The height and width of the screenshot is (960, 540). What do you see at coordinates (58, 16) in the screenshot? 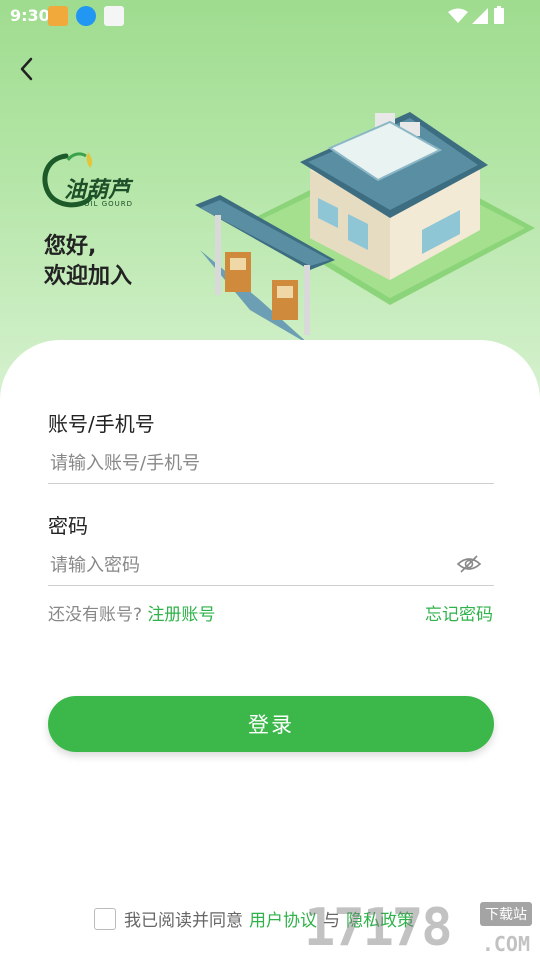
I see `app-notification-icon` at bounding box center [58, 16].